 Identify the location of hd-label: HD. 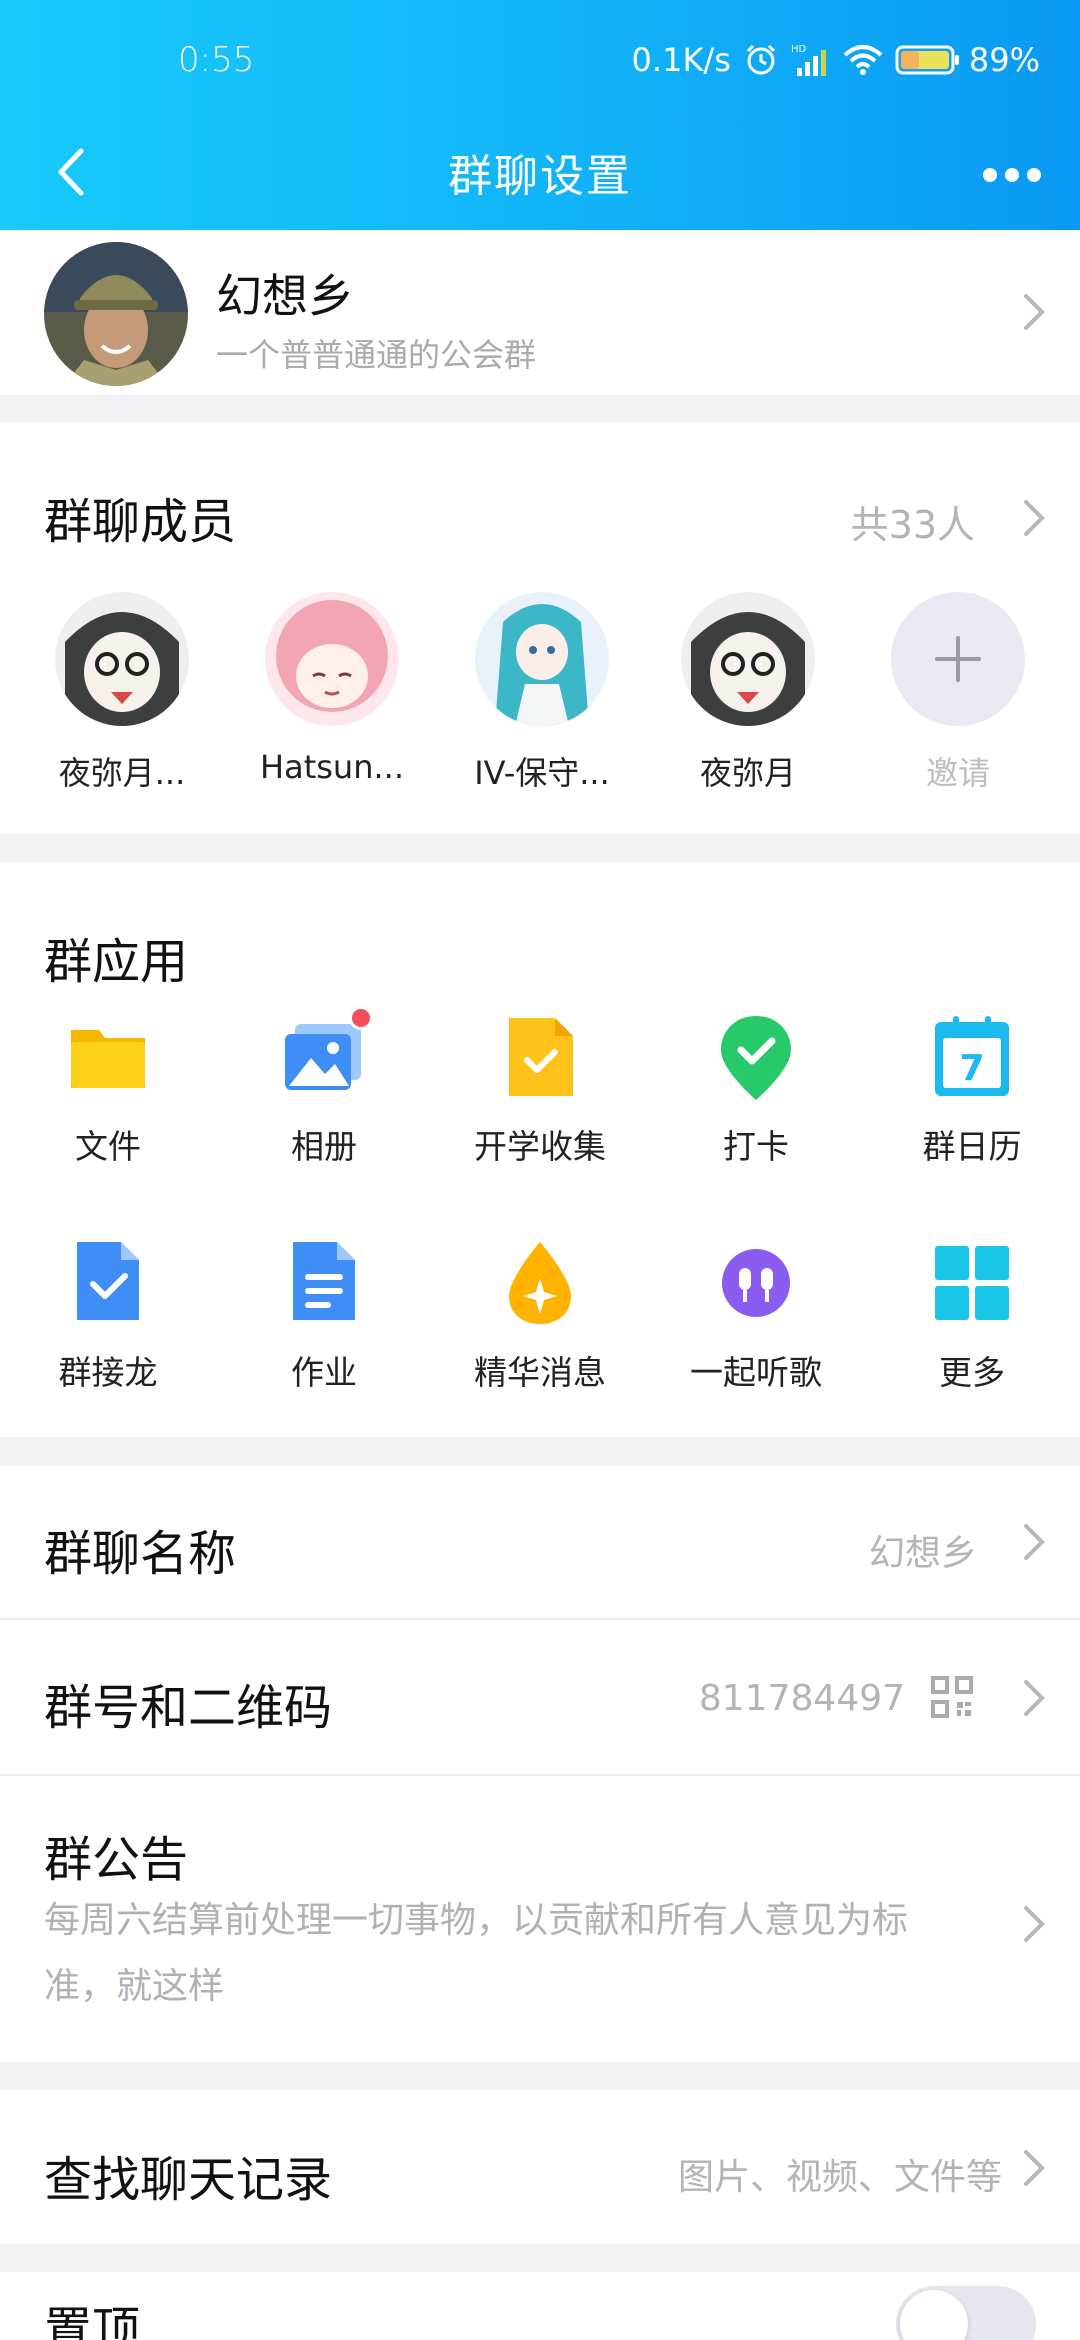
(799, 49).